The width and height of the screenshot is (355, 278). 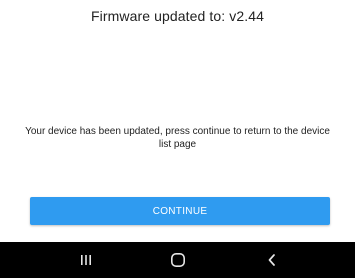 I want to click on recents-icon, so click(x=86, y=260).